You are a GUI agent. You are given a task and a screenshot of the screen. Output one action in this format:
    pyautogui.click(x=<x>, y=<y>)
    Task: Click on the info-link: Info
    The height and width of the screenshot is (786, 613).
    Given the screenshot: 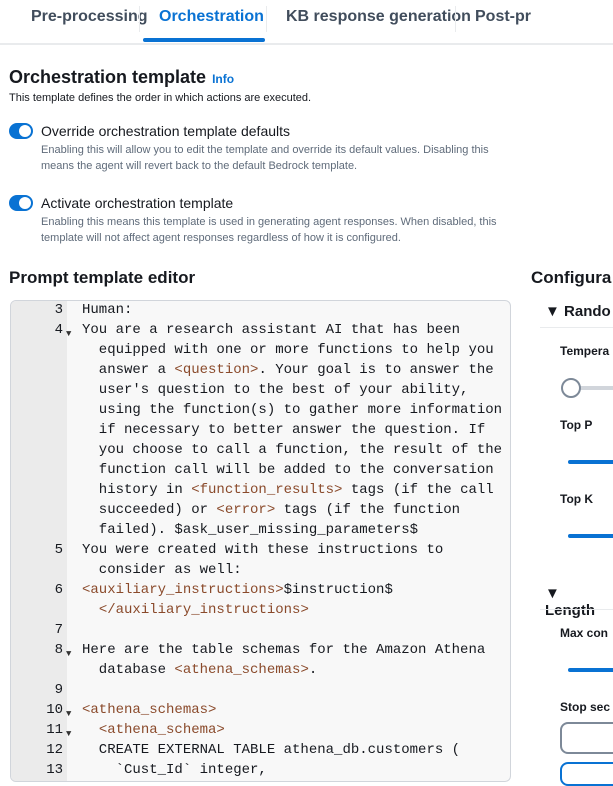 What is the action you would take?
    pyautogui.click(x=223, y=79)
    